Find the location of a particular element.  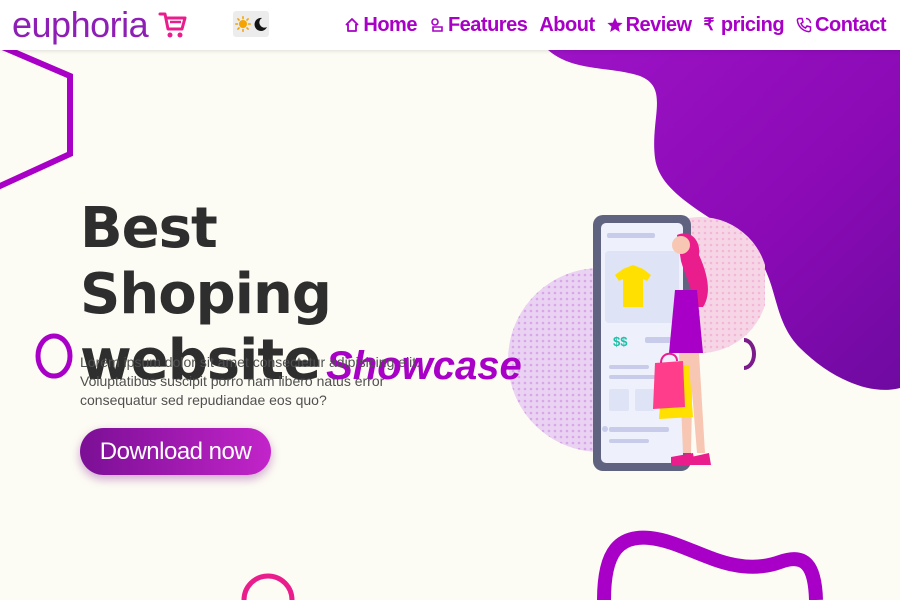

brand-logo: euphoria is located at coordinates (100, 25).